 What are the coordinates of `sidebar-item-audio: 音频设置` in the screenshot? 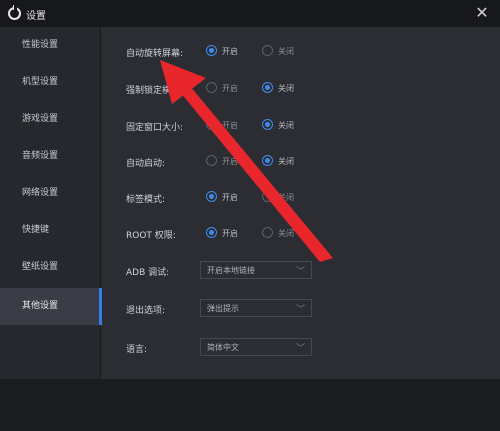 It's located at (50, 156).